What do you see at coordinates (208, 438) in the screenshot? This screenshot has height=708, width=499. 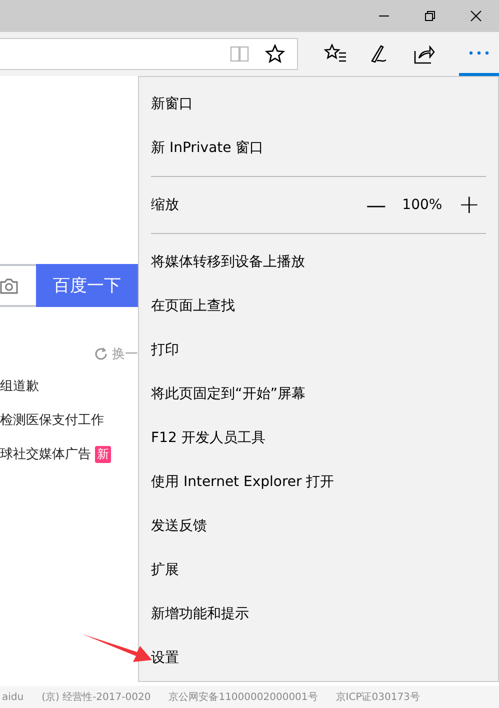 I see `menu-item: F12 开发人员工具` at bounding box center [208, 438].